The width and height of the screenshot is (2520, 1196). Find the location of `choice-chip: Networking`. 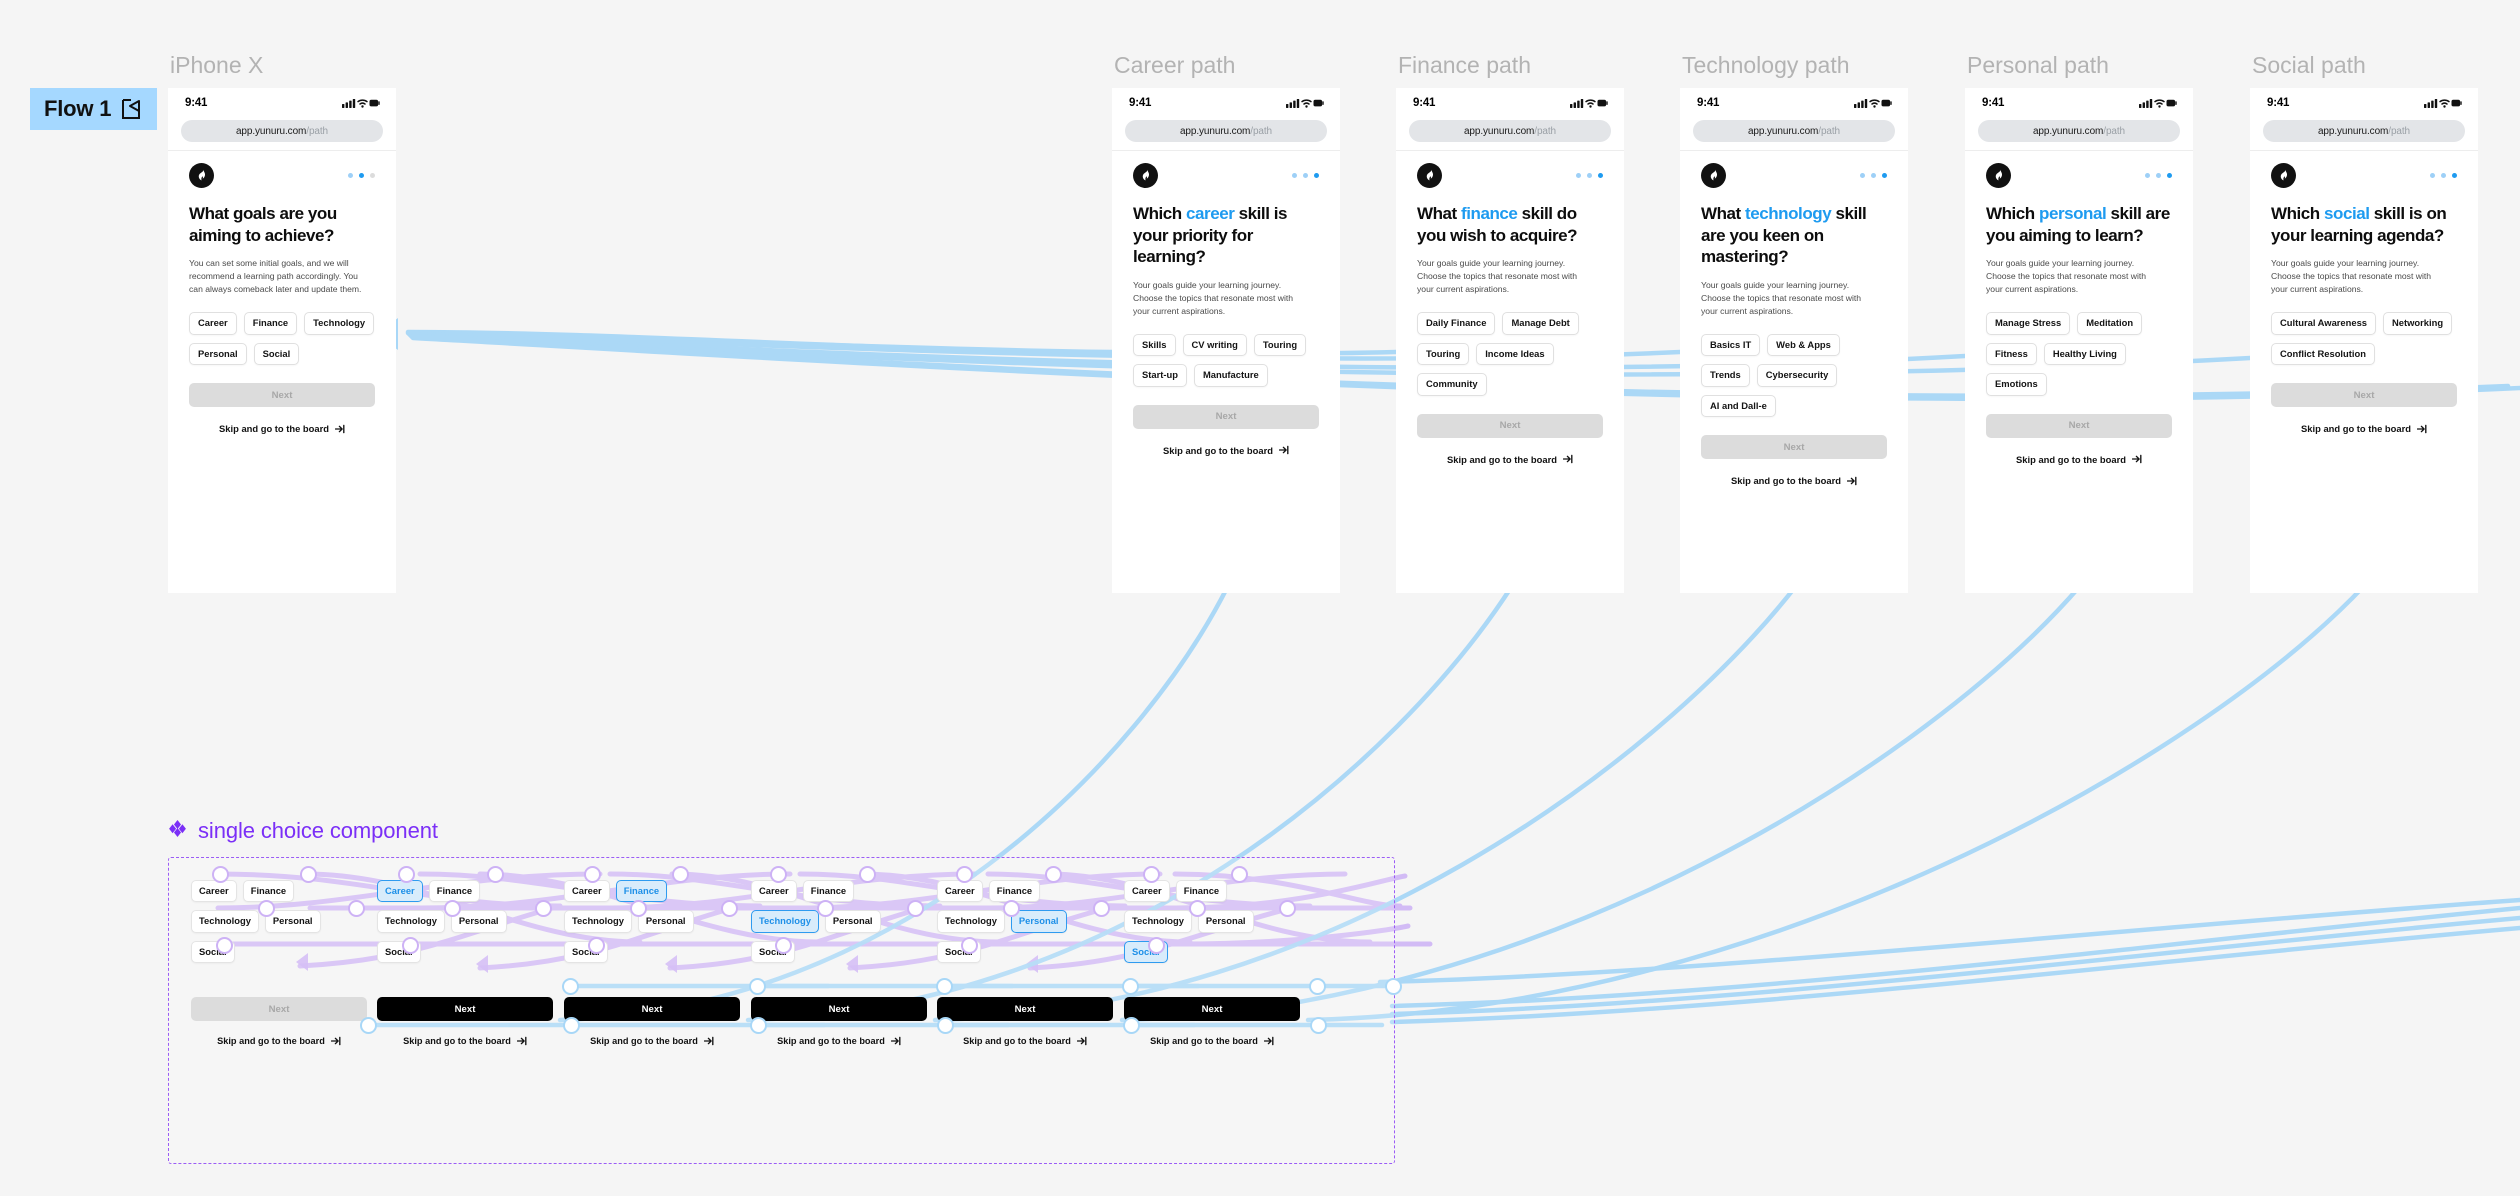

choice-chip: Networking is located at coordinates (2418, 323).